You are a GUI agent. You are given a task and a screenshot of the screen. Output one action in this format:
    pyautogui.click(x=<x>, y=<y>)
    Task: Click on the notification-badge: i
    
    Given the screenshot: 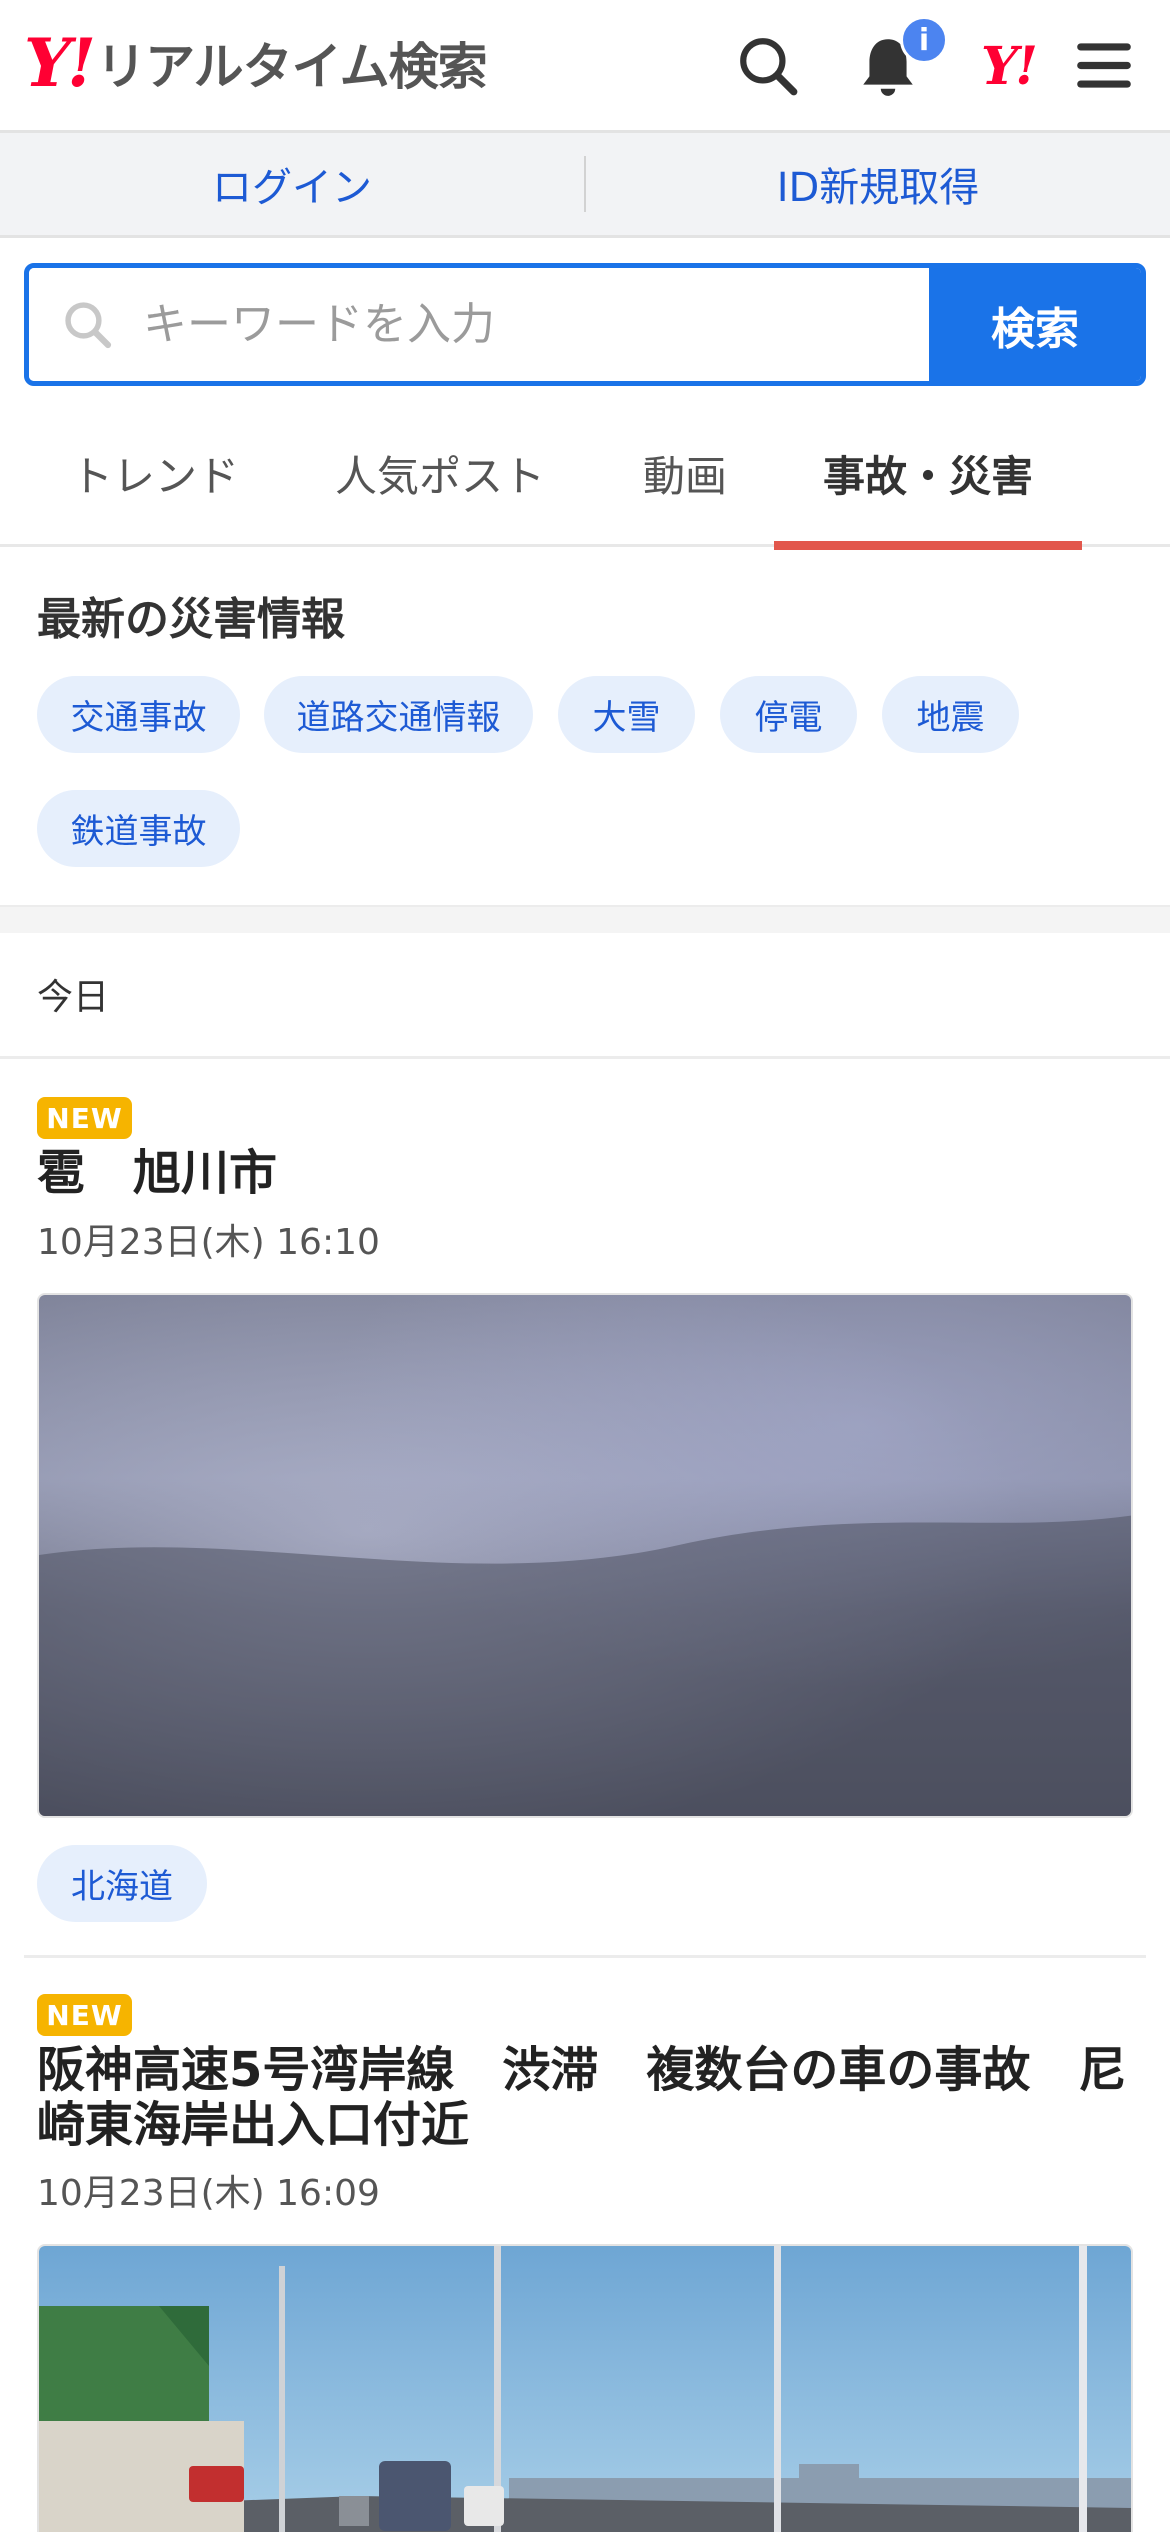 What is the action you would take?
    pyautogui.click(x=924, y=40)
    